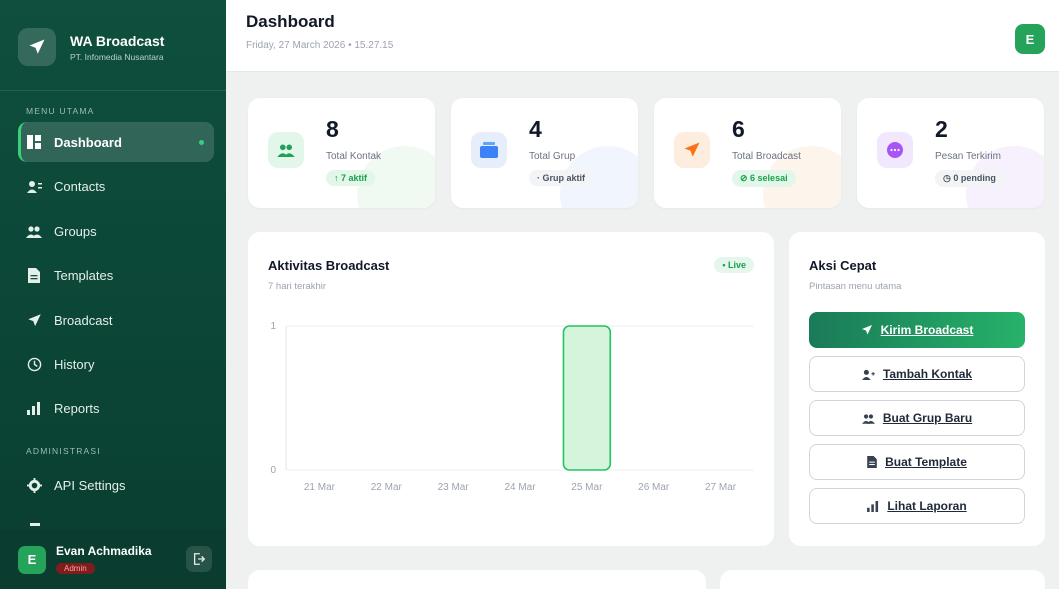 The image size is (1059, 589). I want to click on x-tick-label: 26 Mar, so click(654, 487).